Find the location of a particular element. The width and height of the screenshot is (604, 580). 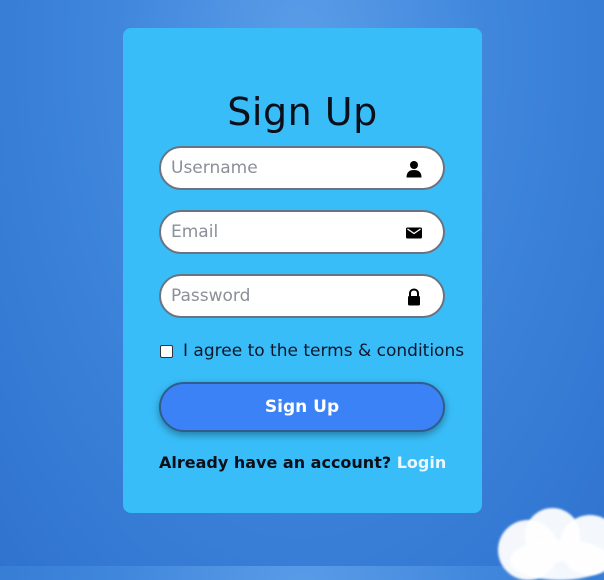

password-field is located at coordinates (302, 296).